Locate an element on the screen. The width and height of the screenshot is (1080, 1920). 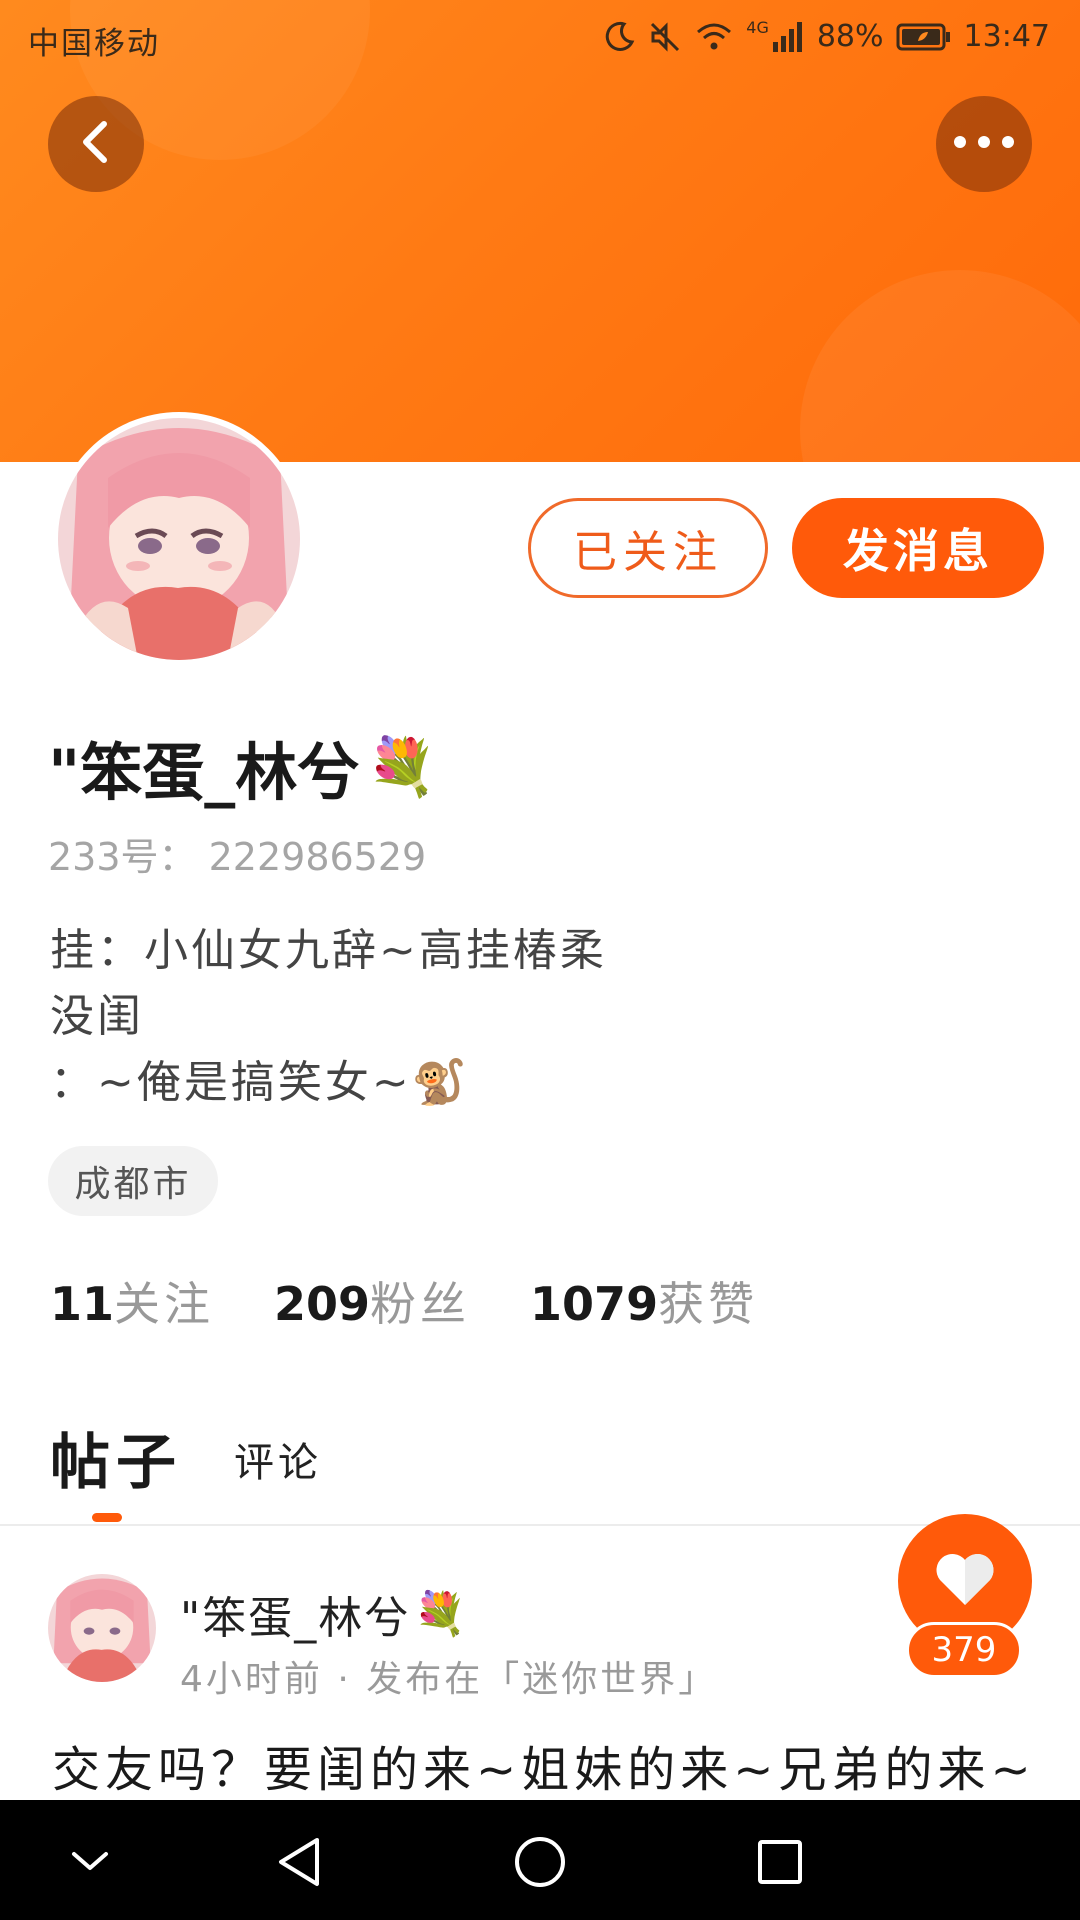
mute-icon is located at coordinates (665, 37).